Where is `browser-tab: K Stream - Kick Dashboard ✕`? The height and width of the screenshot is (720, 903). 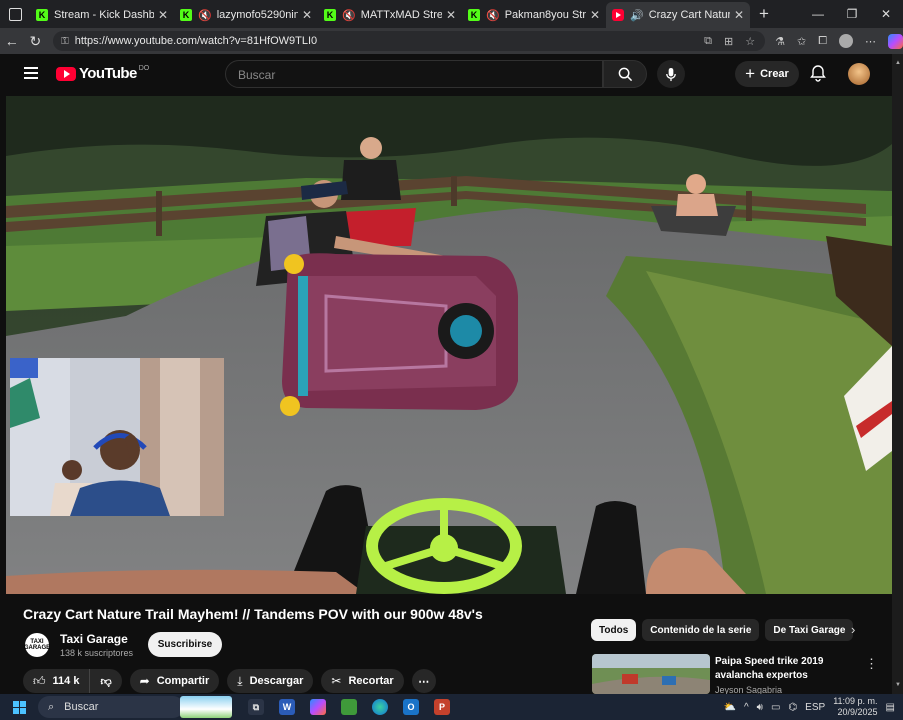
browser-tab: K Stream - Kick Dashboard ✕ is located at coordinates (102, 15).